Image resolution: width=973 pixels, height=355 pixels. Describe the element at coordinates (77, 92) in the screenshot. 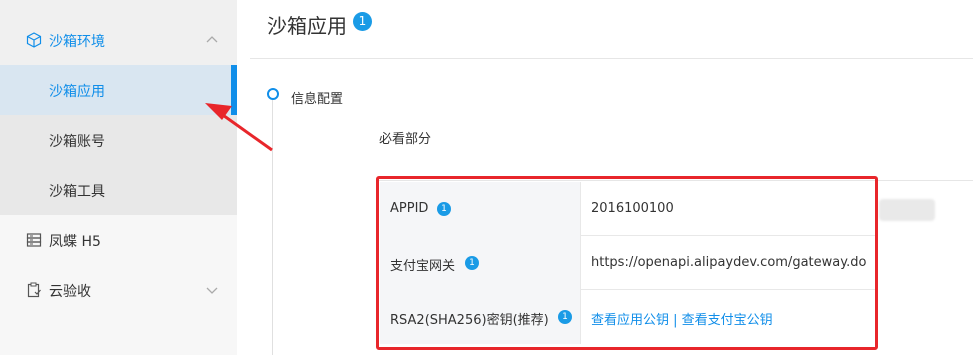

I see `sidebar-item-label: 沙箱应用` at that location.